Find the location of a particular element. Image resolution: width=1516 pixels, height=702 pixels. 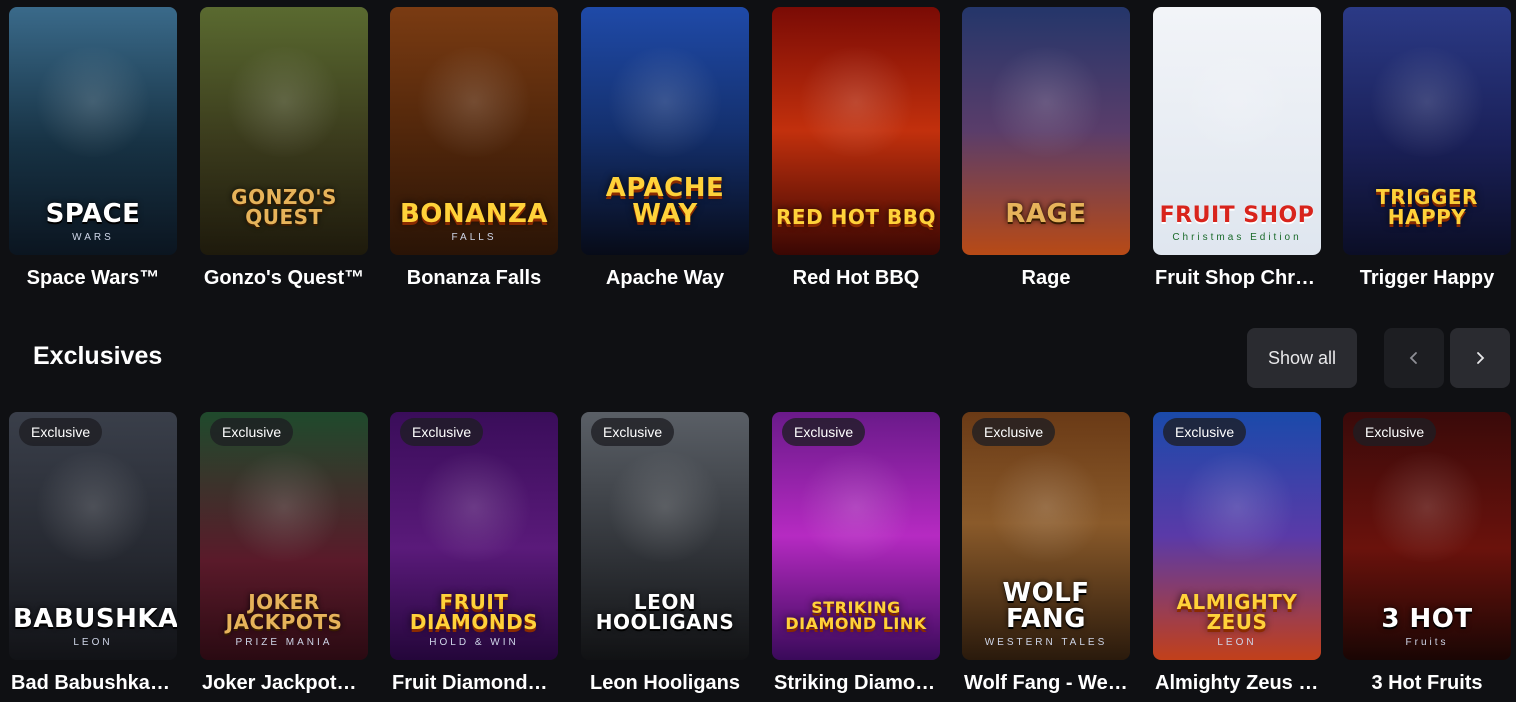

game-title: Gonzo's Quest™ is located at coordinates (284, 278).